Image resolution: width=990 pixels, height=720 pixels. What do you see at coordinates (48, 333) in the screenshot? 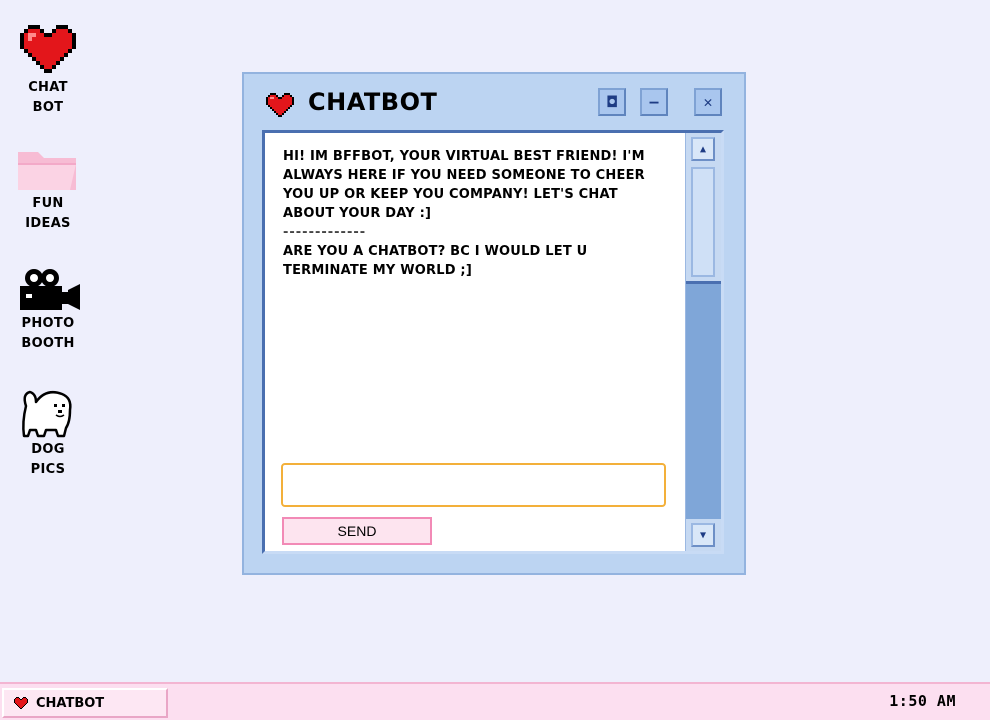
I see `desktop-icon-label: PHOTO BOOTH` at bounding box center [48, 333].